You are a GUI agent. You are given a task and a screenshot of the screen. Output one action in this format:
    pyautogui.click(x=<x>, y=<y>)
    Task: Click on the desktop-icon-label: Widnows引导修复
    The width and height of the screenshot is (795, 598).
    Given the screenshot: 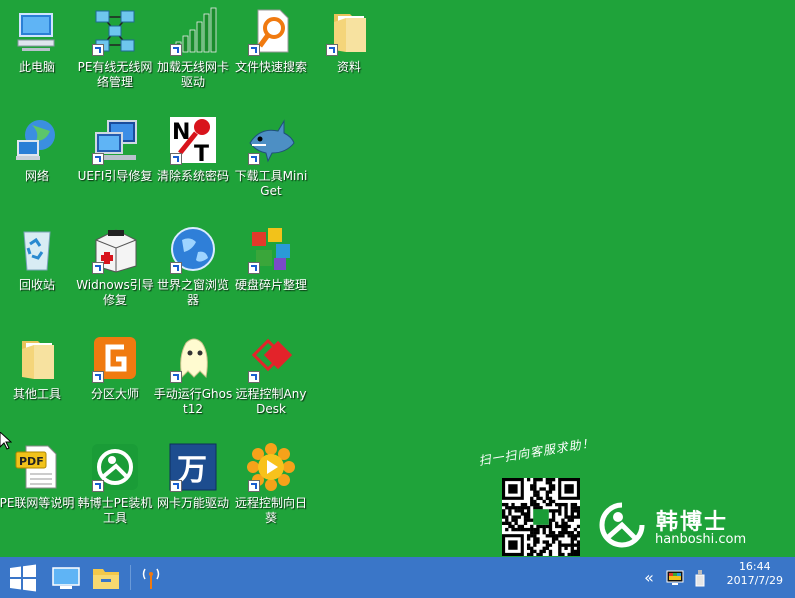 What is the action you would take?
    pyautogui.click(x=115, y=292)
    